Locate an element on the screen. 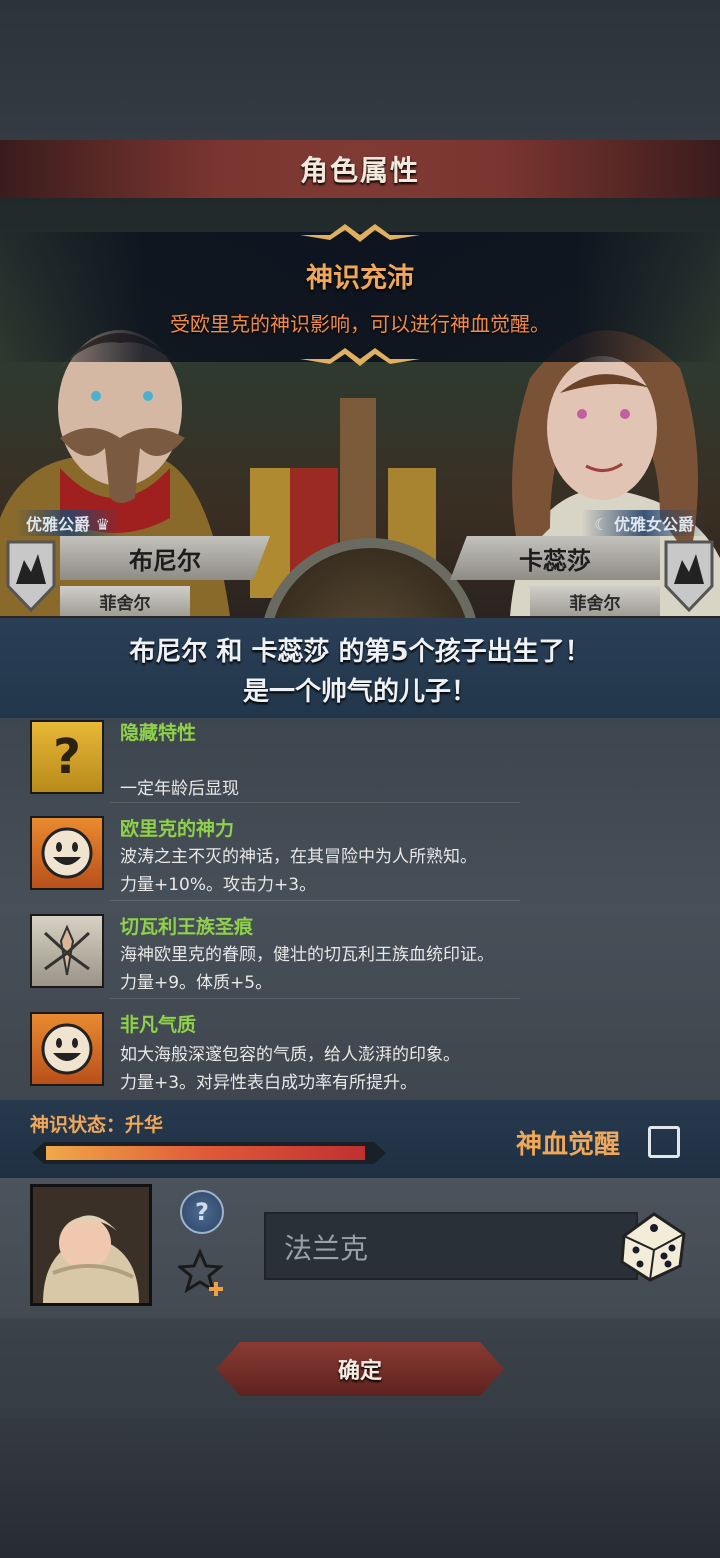 Image resolution: width=720 pixels, height=1558 pixels. mother-house-plate: 菲舍尔 is located at coordinates (595, 601).